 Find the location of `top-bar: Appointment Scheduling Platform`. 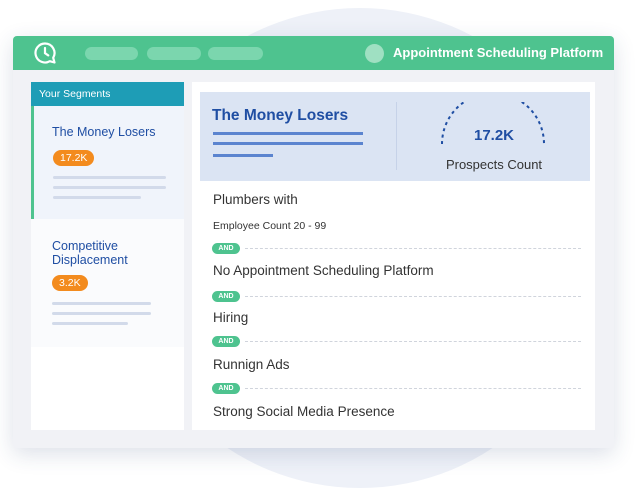

top-bar: Appointment Scheduling Platform is located at coordinates (313, 53).